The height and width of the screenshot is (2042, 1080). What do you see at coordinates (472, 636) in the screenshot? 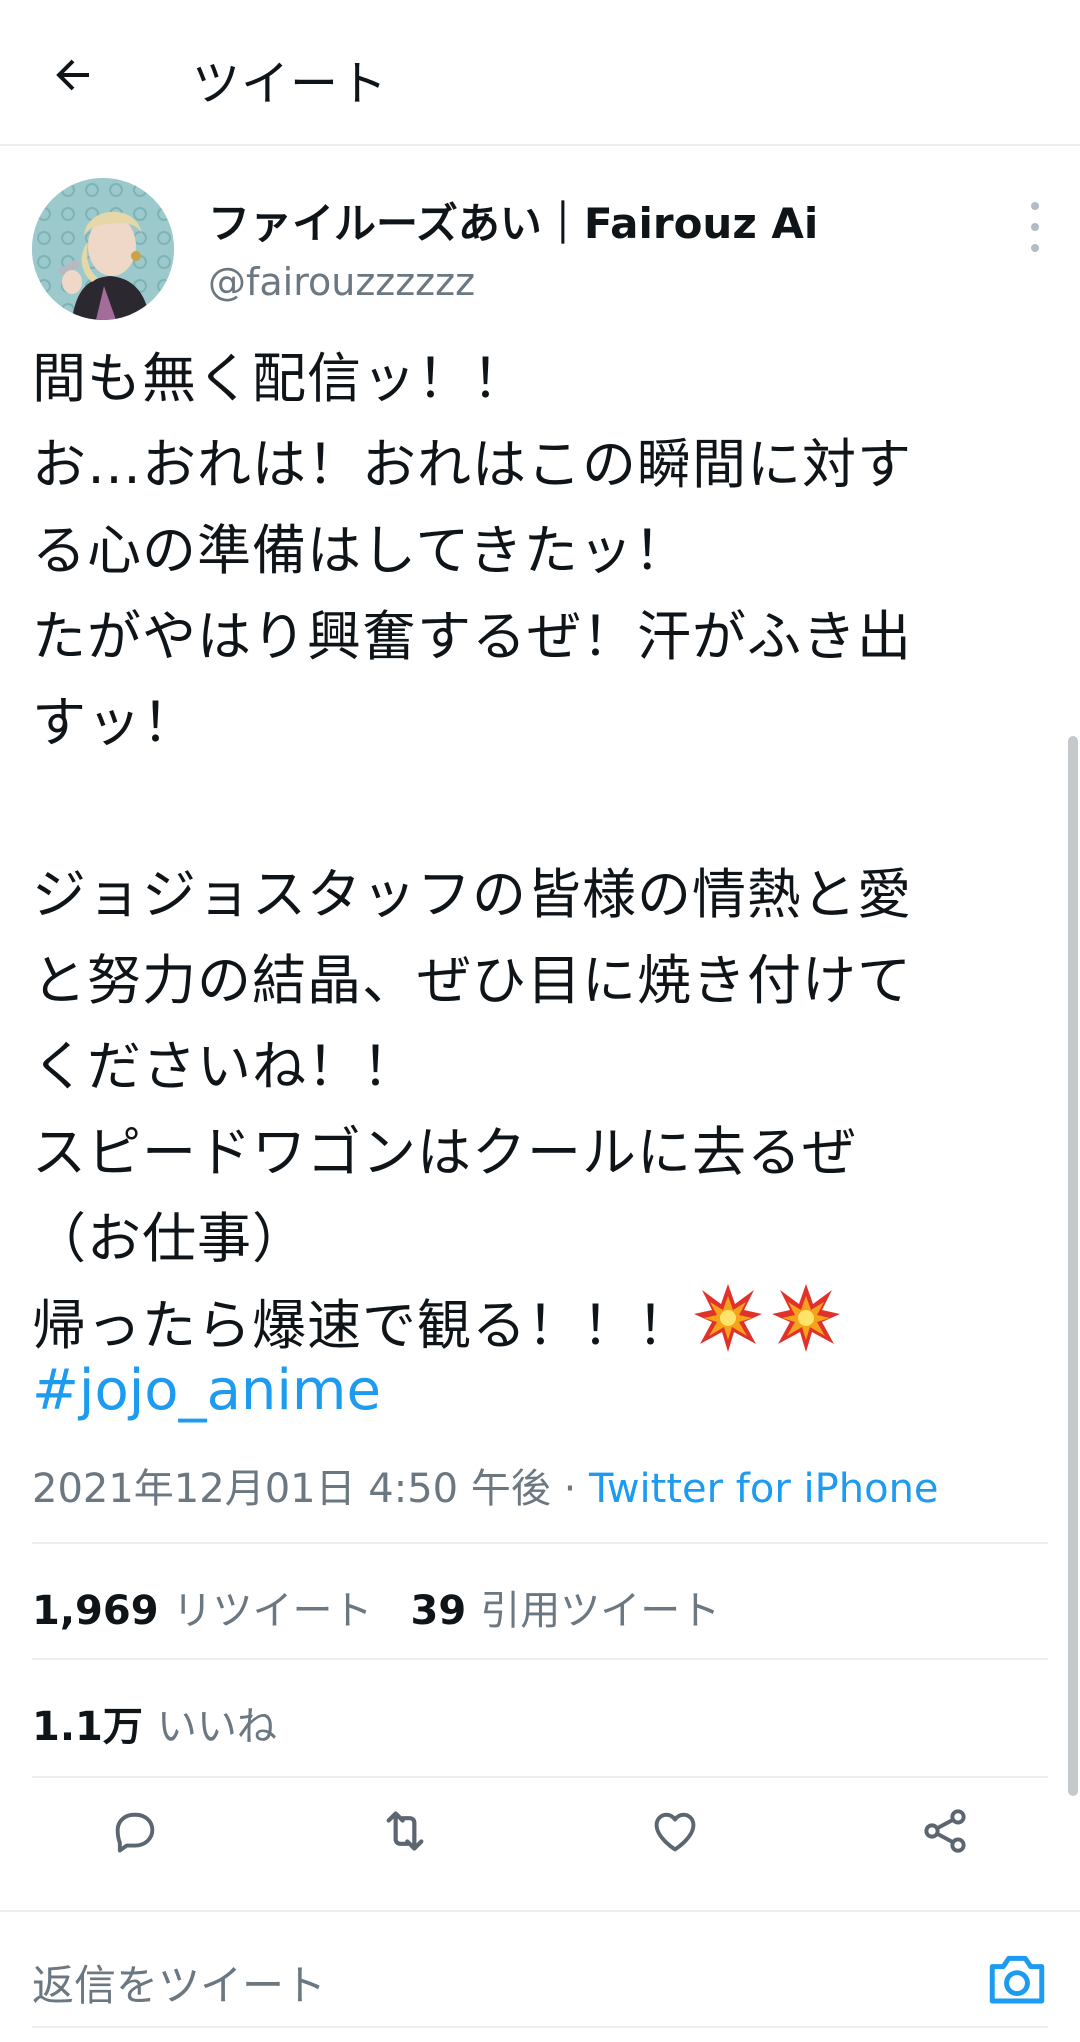
I see `tweet-line: たがやはり興奮するぜ！汗がふき出` at bounding box center [472, 636].